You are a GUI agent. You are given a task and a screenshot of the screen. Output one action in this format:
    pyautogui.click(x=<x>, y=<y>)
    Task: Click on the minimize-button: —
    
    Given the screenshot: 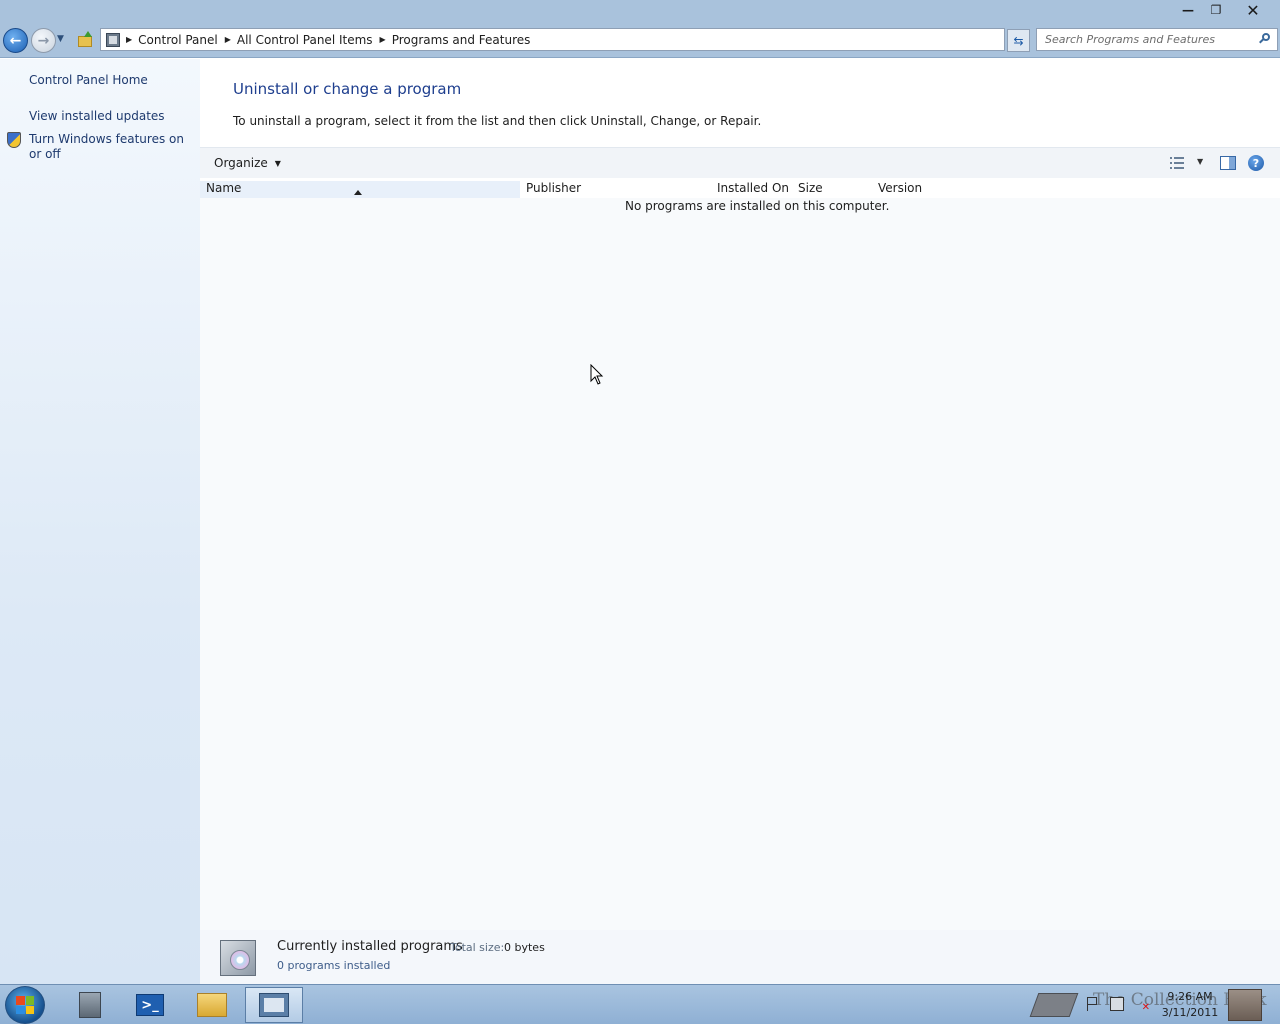 What is the action you would take?
    pyautogui.click(x=1188, y=10)
    